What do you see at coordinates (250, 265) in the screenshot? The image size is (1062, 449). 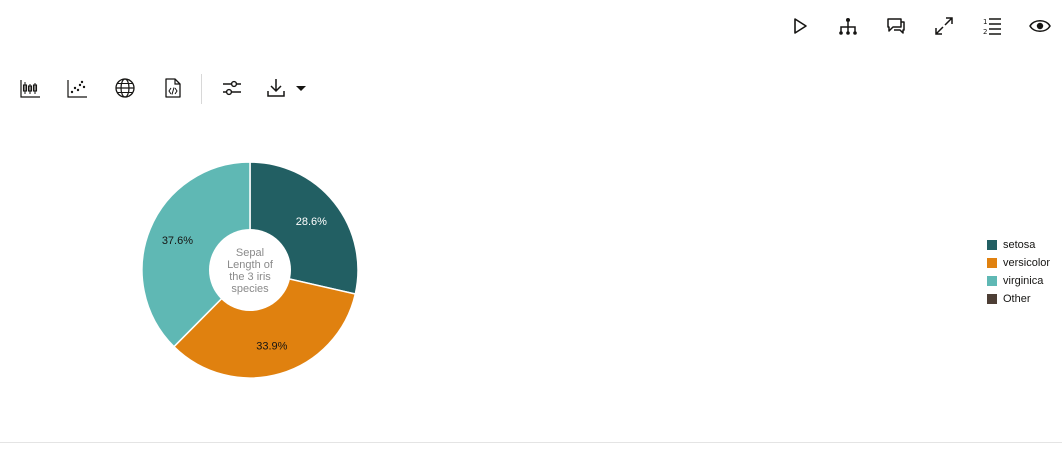 I see `center-label-line: Length of` at bounding box center [250, 265].